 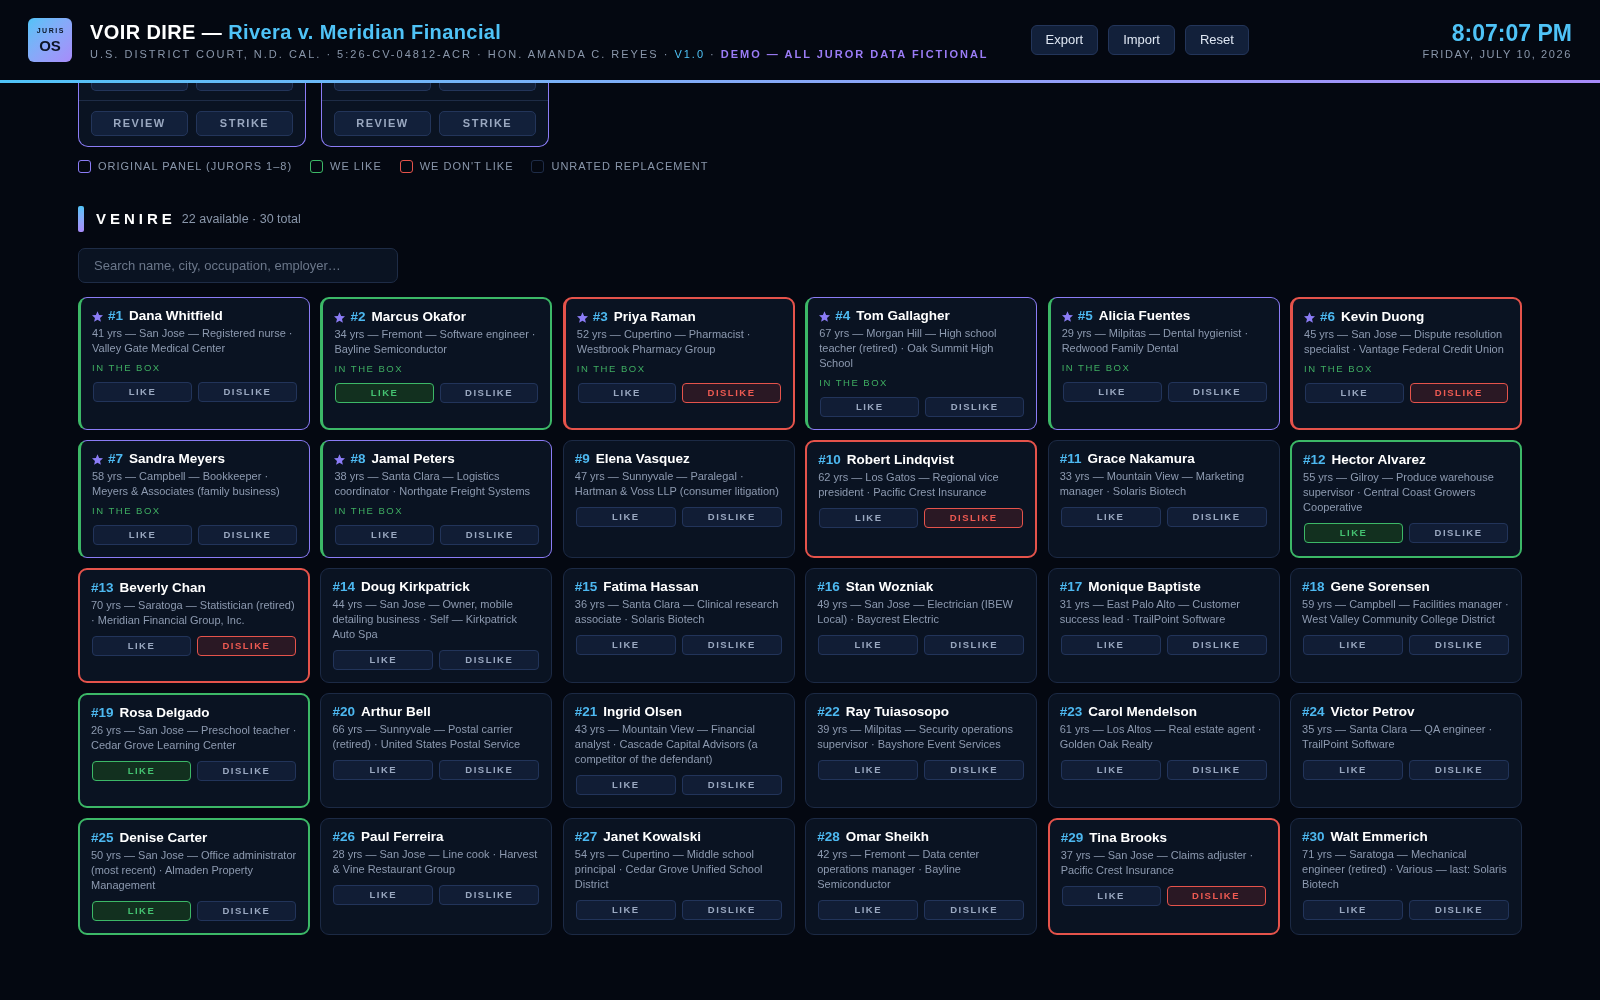 I want to click on juror-name: Victor Petrov, so click(x=1372, y=712).